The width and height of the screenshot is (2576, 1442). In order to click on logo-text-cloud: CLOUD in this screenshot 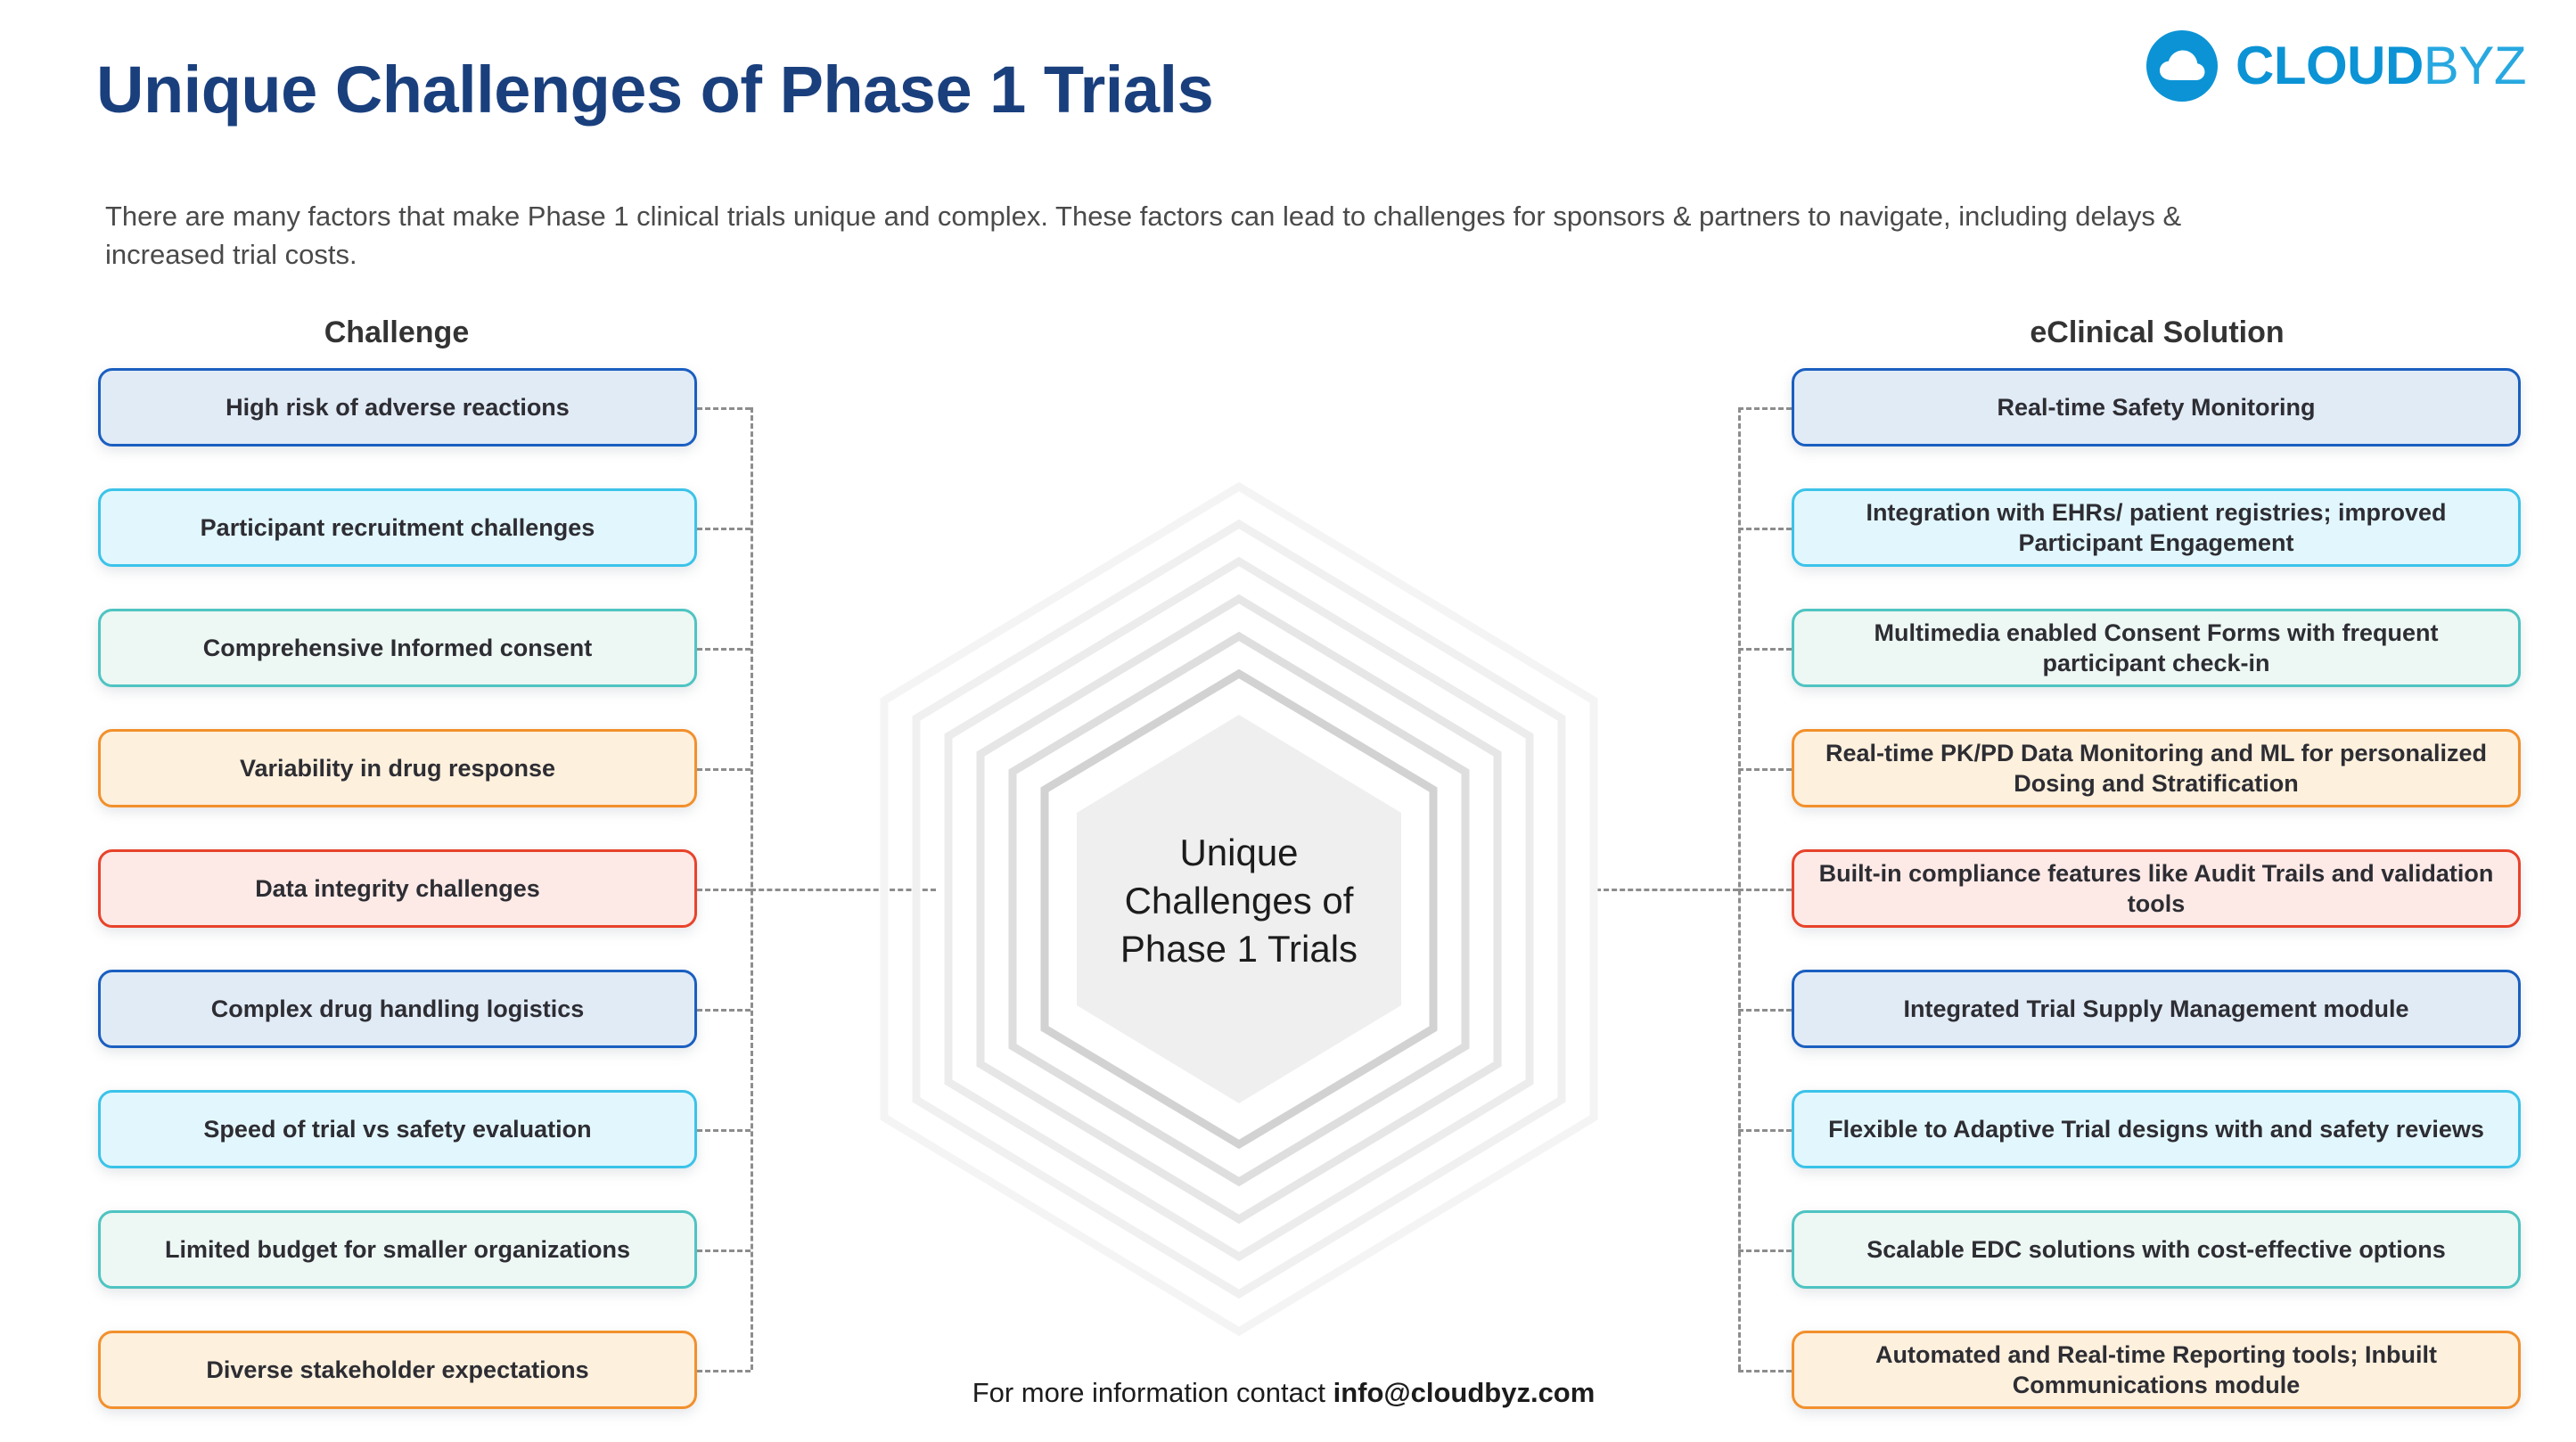, I will do `click(2329, 65)`.